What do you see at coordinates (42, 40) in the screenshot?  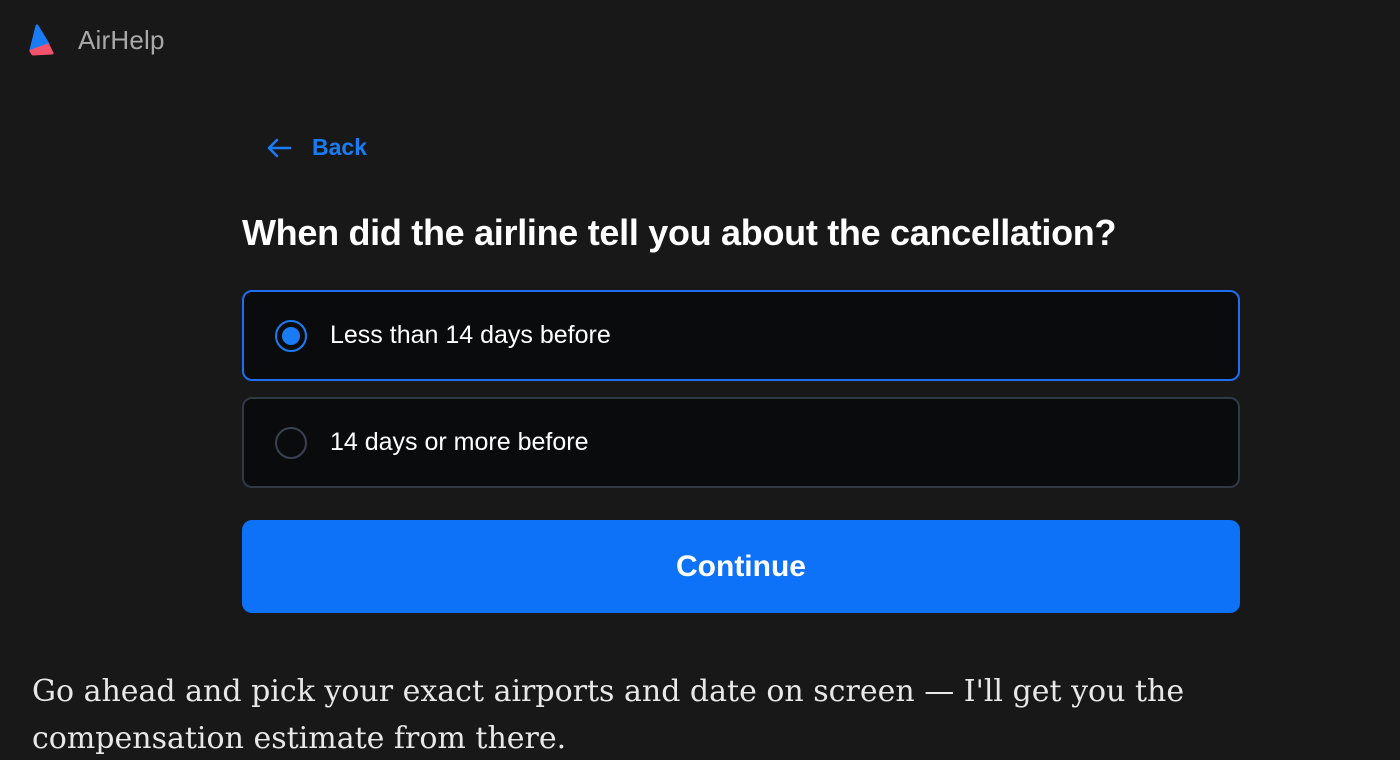 I see `airhelp-logo-icon` at bounding box center [42, 40].